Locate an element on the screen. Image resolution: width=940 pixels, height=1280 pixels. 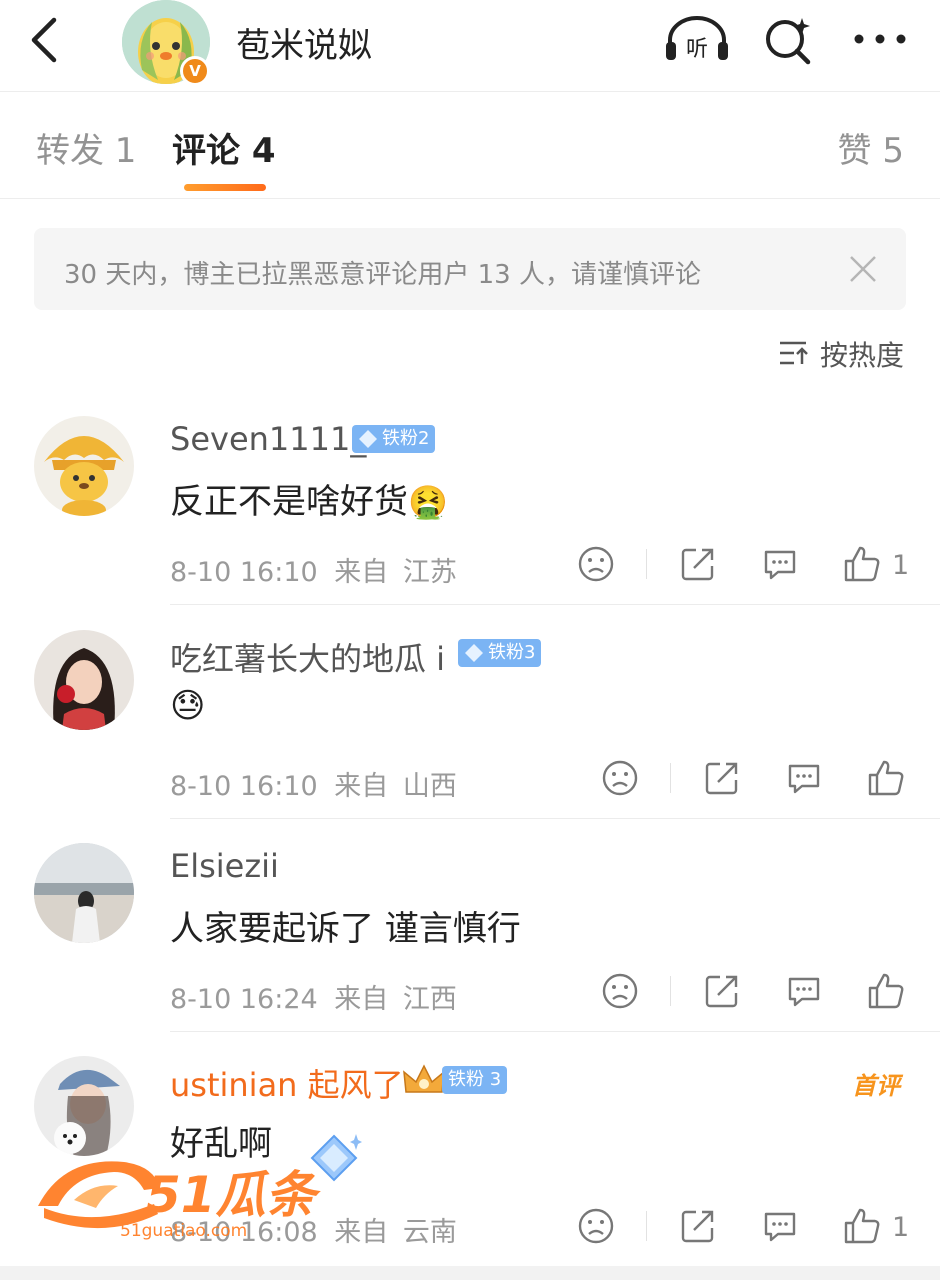
close-icon is located at coordinates (863, 269).